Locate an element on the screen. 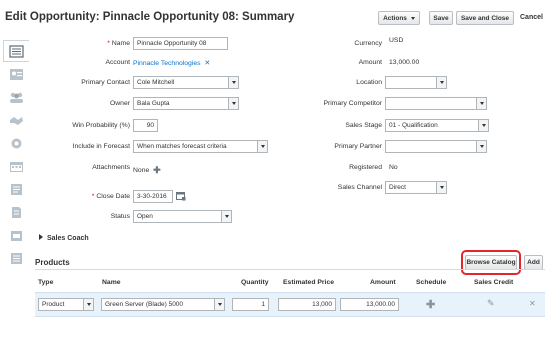 The width and height of the screenshot is (555, 339). currency-label: Currency is located at coordinates (368, 43).